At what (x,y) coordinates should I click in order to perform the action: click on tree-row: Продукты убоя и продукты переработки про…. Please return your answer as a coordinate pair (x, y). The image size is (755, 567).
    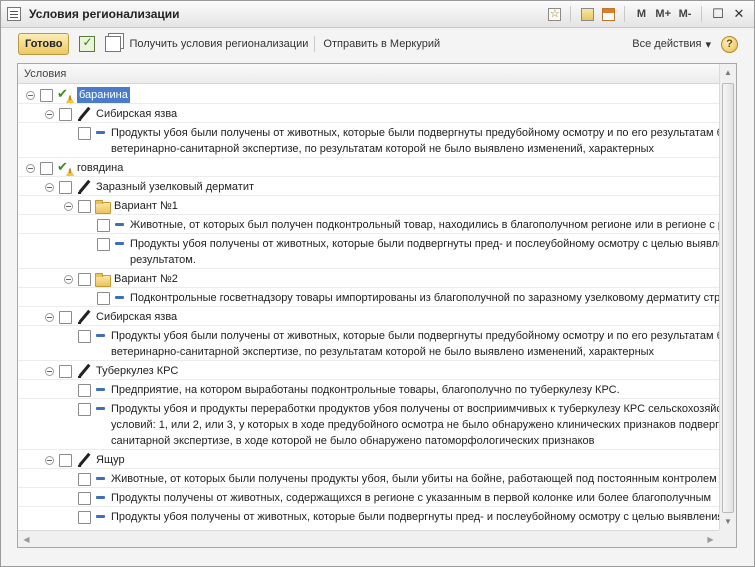
    Looking at the image, I should click on (368, 424).